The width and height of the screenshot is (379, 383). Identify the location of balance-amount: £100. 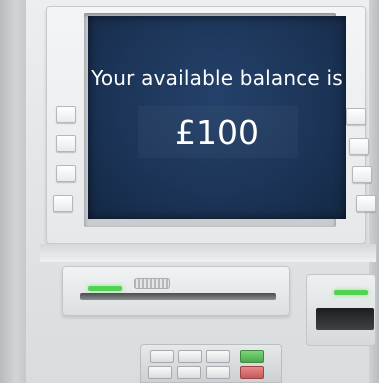
(217, 132).